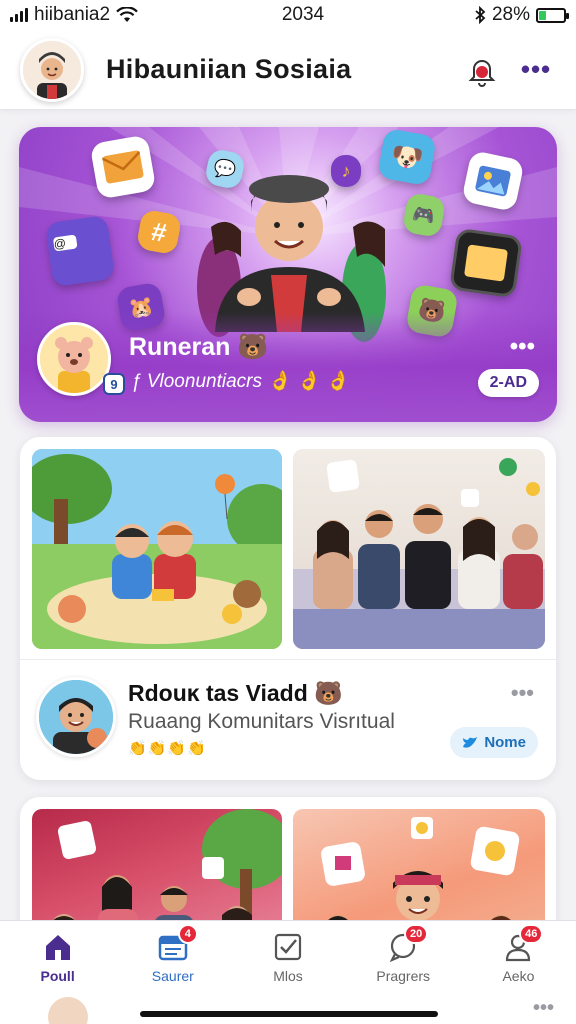 The width and height of the screenshot is (576, 1024). I want to click on post-image-group, so click(419, 549).